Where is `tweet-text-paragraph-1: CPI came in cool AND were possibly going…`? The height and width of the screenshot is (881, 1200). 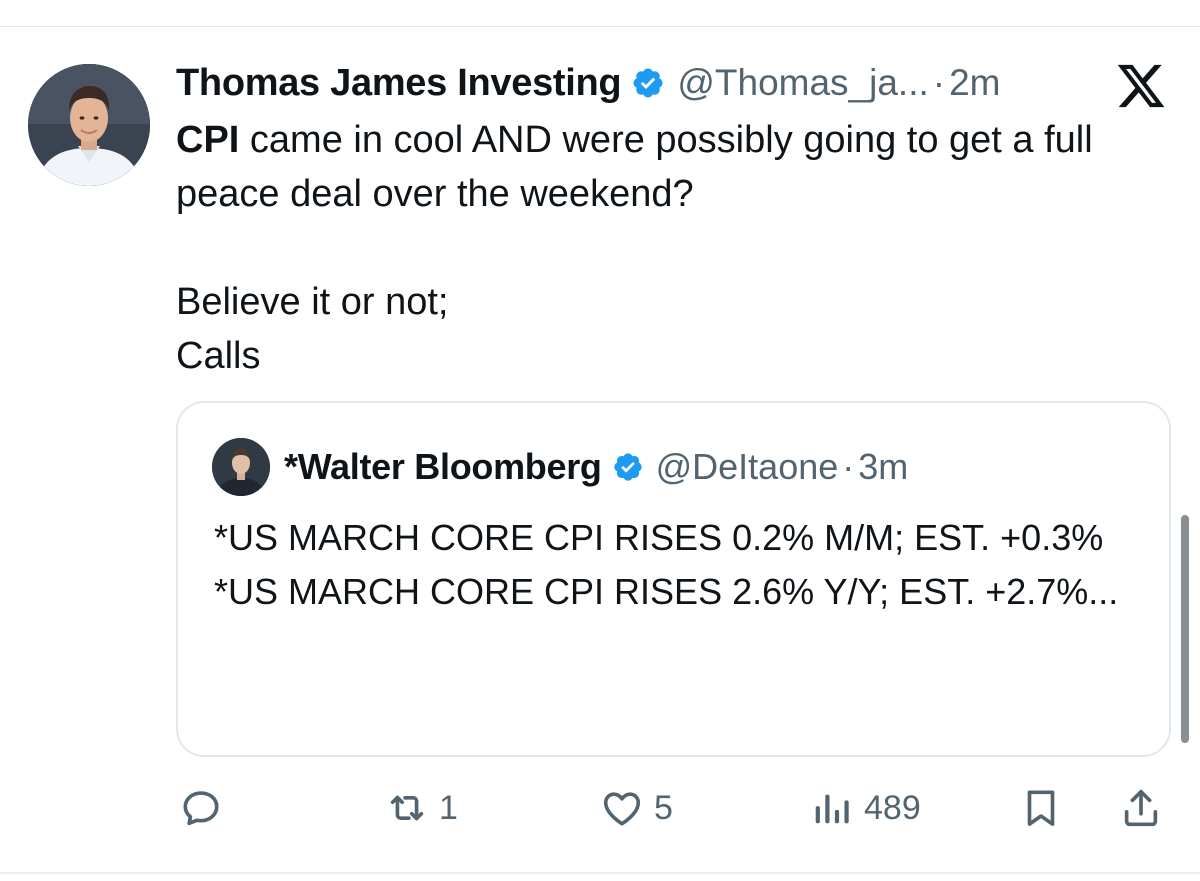
tweet-text-paragraph-1: CPI came in cool AND were possibly going… is located at coordinates (671, 167).